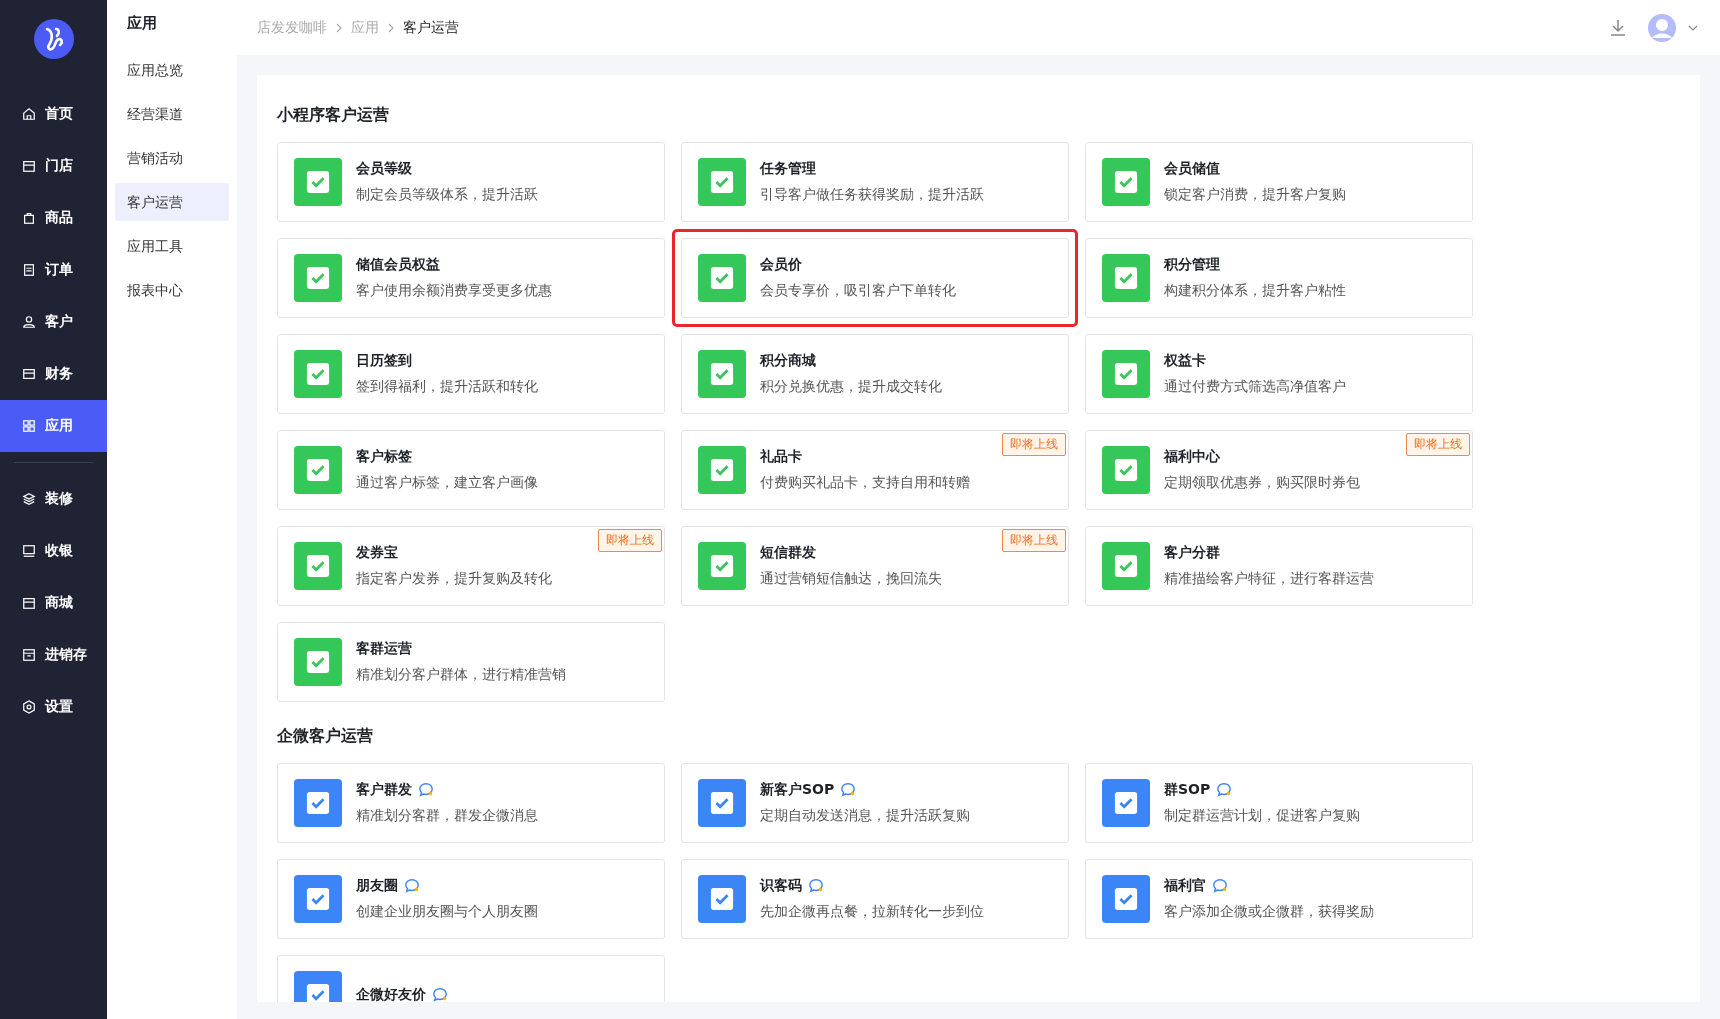 The width and height of the screenshot is (1720, 1019). Describe the element at coordinates (851, 387) in the screenshot. I see `app-description: 积分兑换优惠，提升成交转化` at that location.